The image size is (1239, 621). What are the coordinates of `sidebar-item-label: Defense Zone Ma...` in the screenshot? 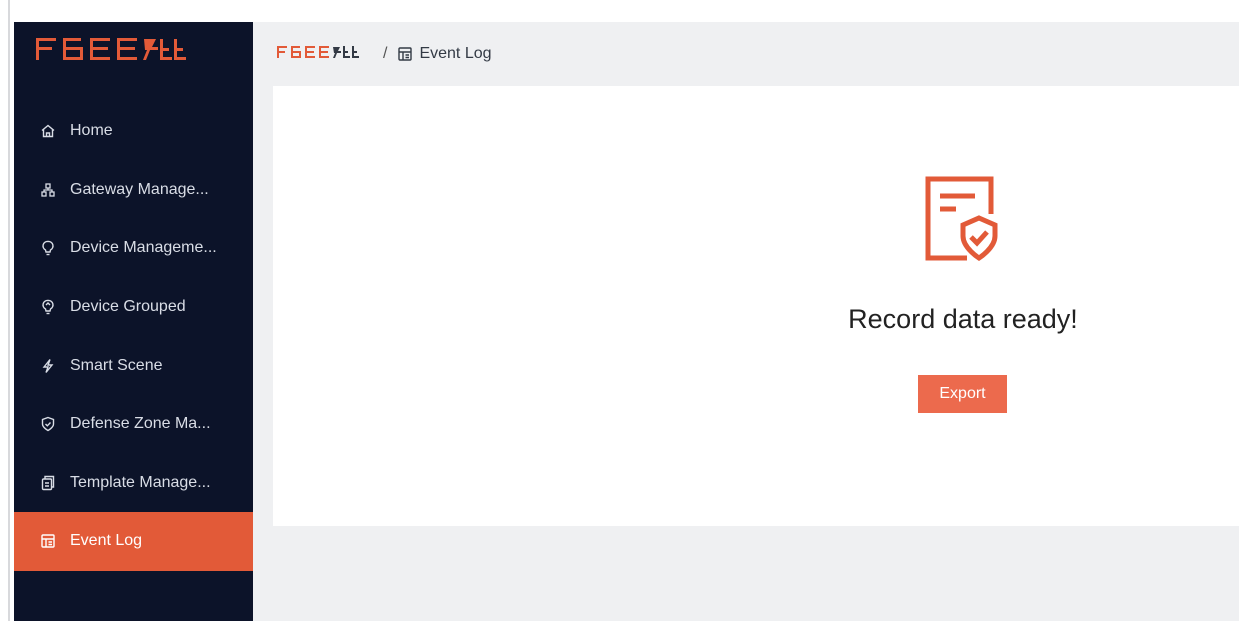 It's located at (140, 424).